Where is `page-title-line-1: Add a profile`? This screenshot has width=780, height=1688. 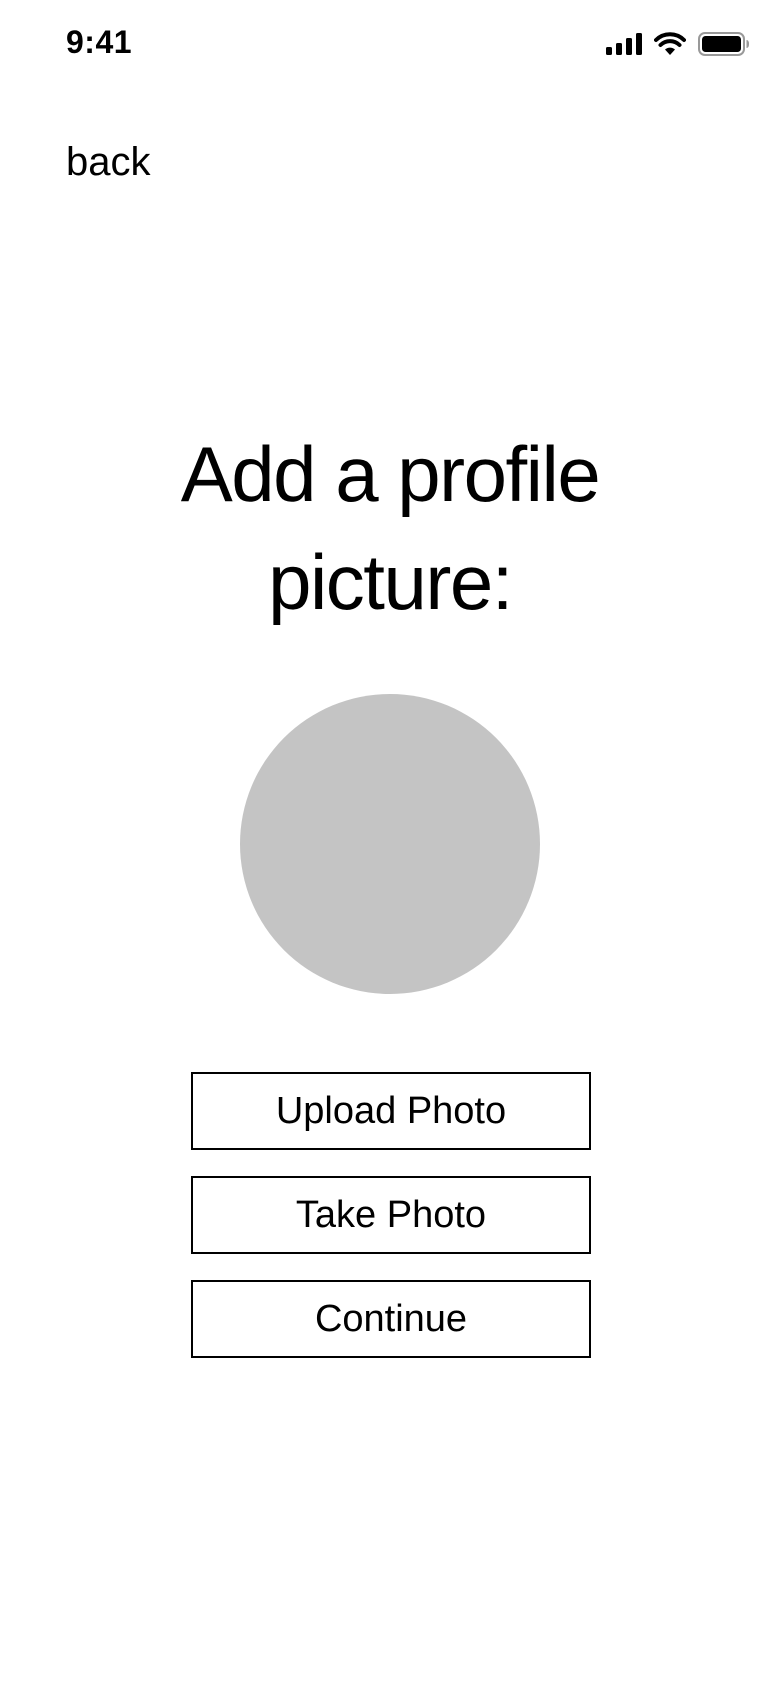
page-title-line-1: Add a profile is located at coordinates (390, 474).